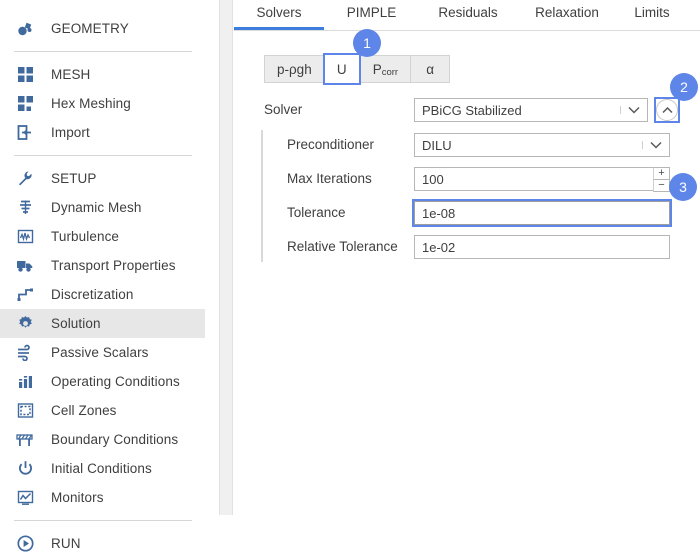 This screenshot has width=700, height=558. Describe the element at coordinates (25, 498) in the screenshot. I see `monitor-chart-icon` at that location.